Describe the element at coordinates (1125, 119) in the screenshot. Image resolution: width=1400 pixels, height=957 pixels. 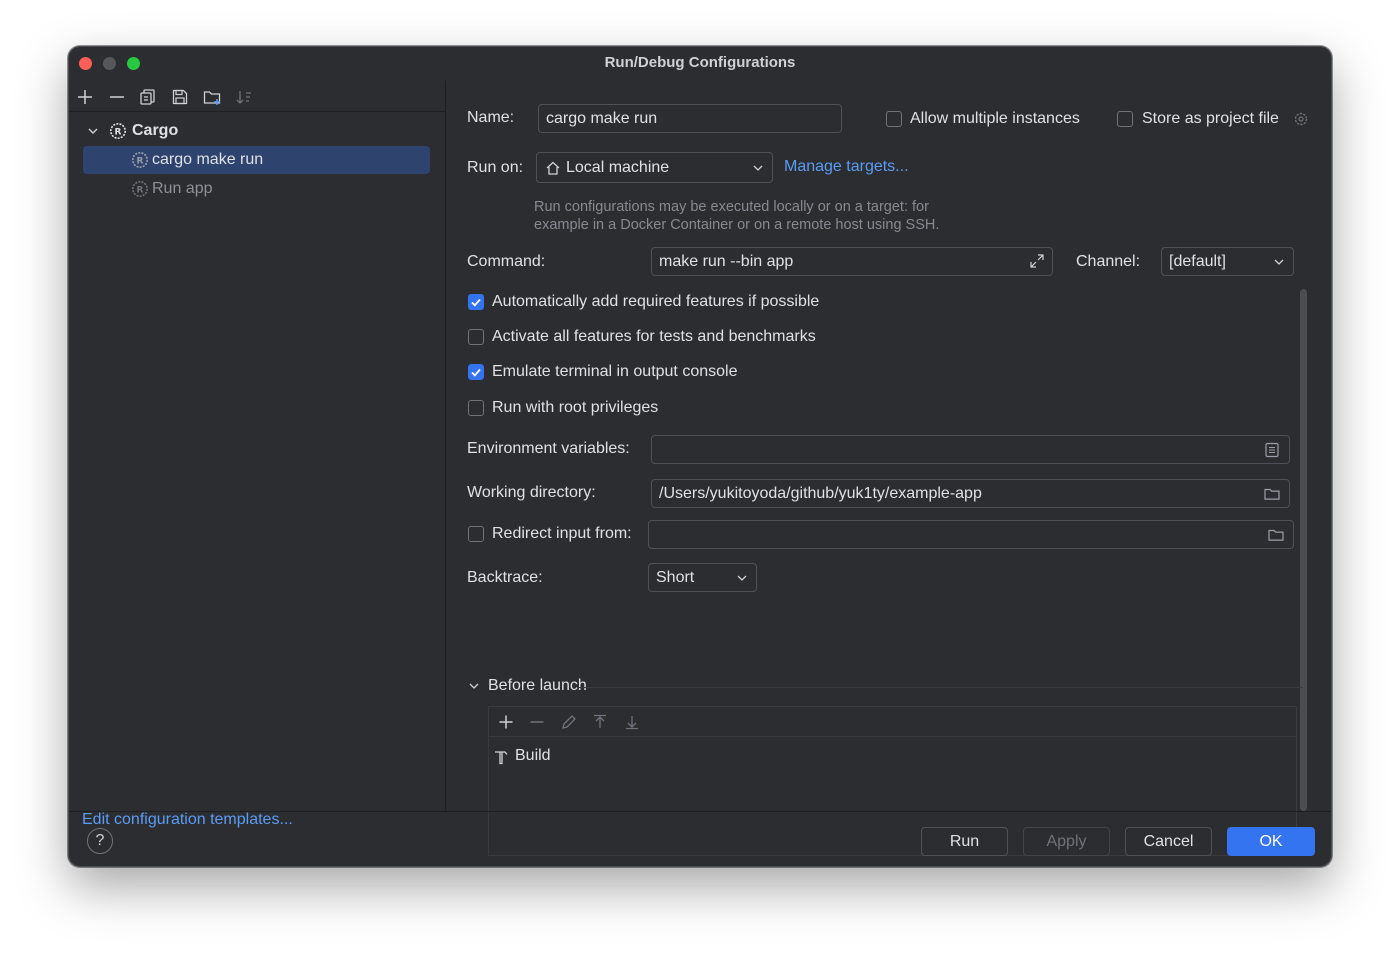
I see `store-project-checkbox` at that location.